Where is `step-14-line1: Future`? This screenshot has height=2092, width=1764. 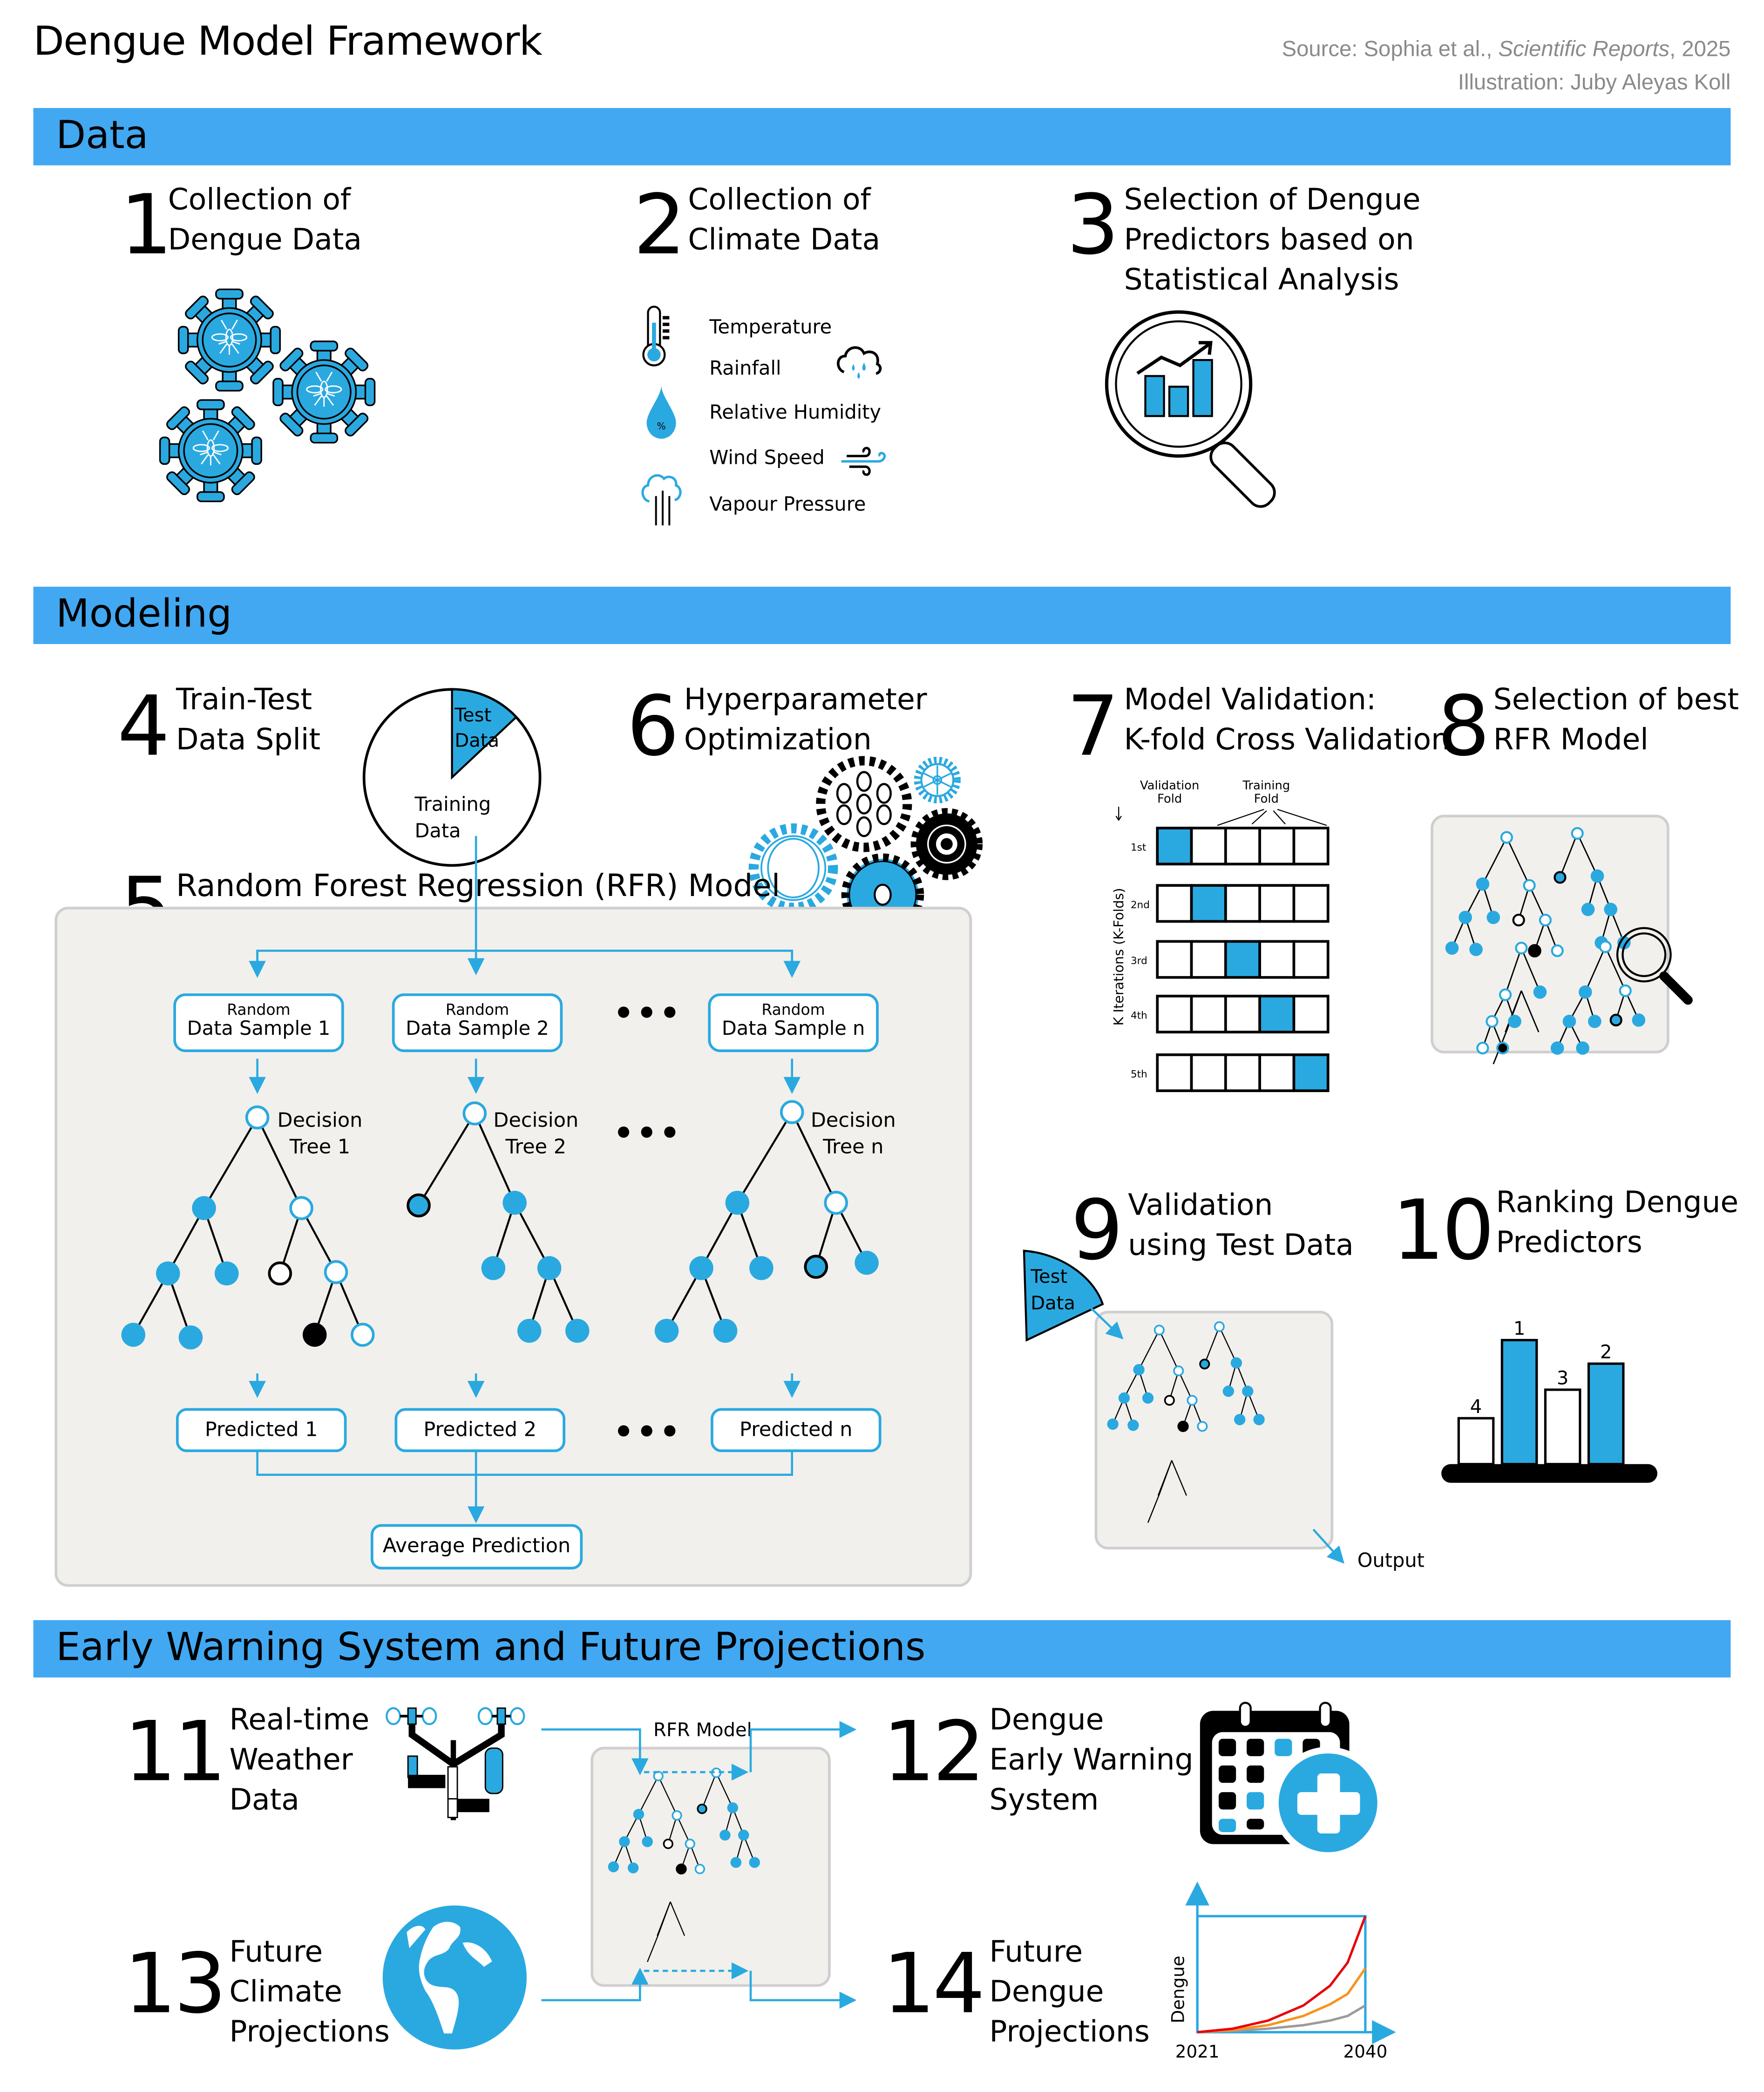 step-14-line1: Future is located at coordinates (1036, 1953).